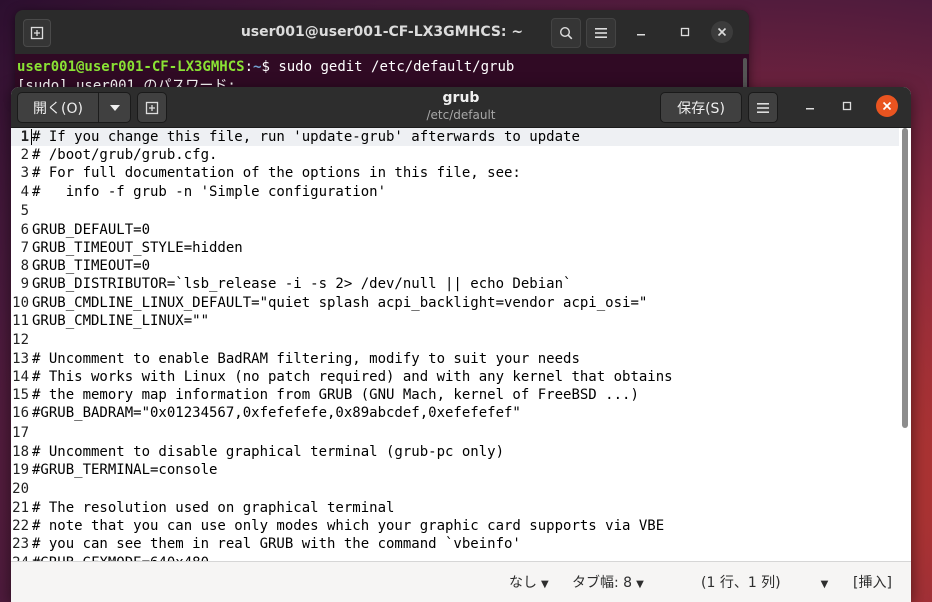 Image resolution: width=932 pixels, height=602 pixels. Describe the element at coordinates (24, 155) in the screenshot. I see `line-number: 2` at that location.